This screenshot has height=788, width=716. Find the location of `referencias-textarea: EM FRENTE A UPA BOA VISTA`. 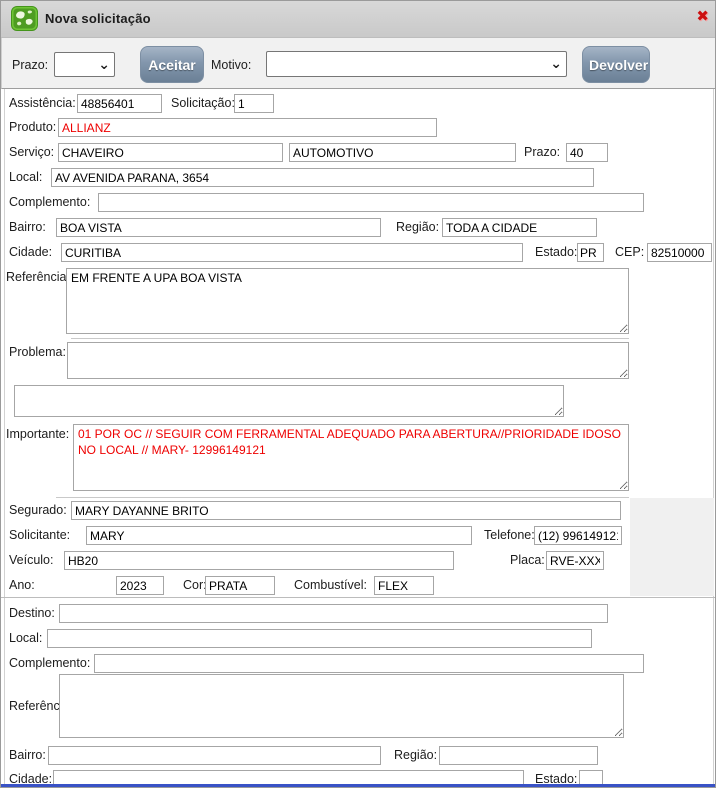

referencias-textarea: EM FRENTE A UPA BOA VISTA is located at coordinates (347, 301).